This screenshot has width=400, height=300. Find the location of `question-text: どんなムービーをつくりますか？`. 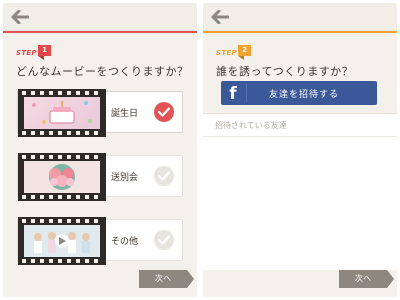

question-text: どんなムービーをつくりますか？ is located at coordinates (102, 71).